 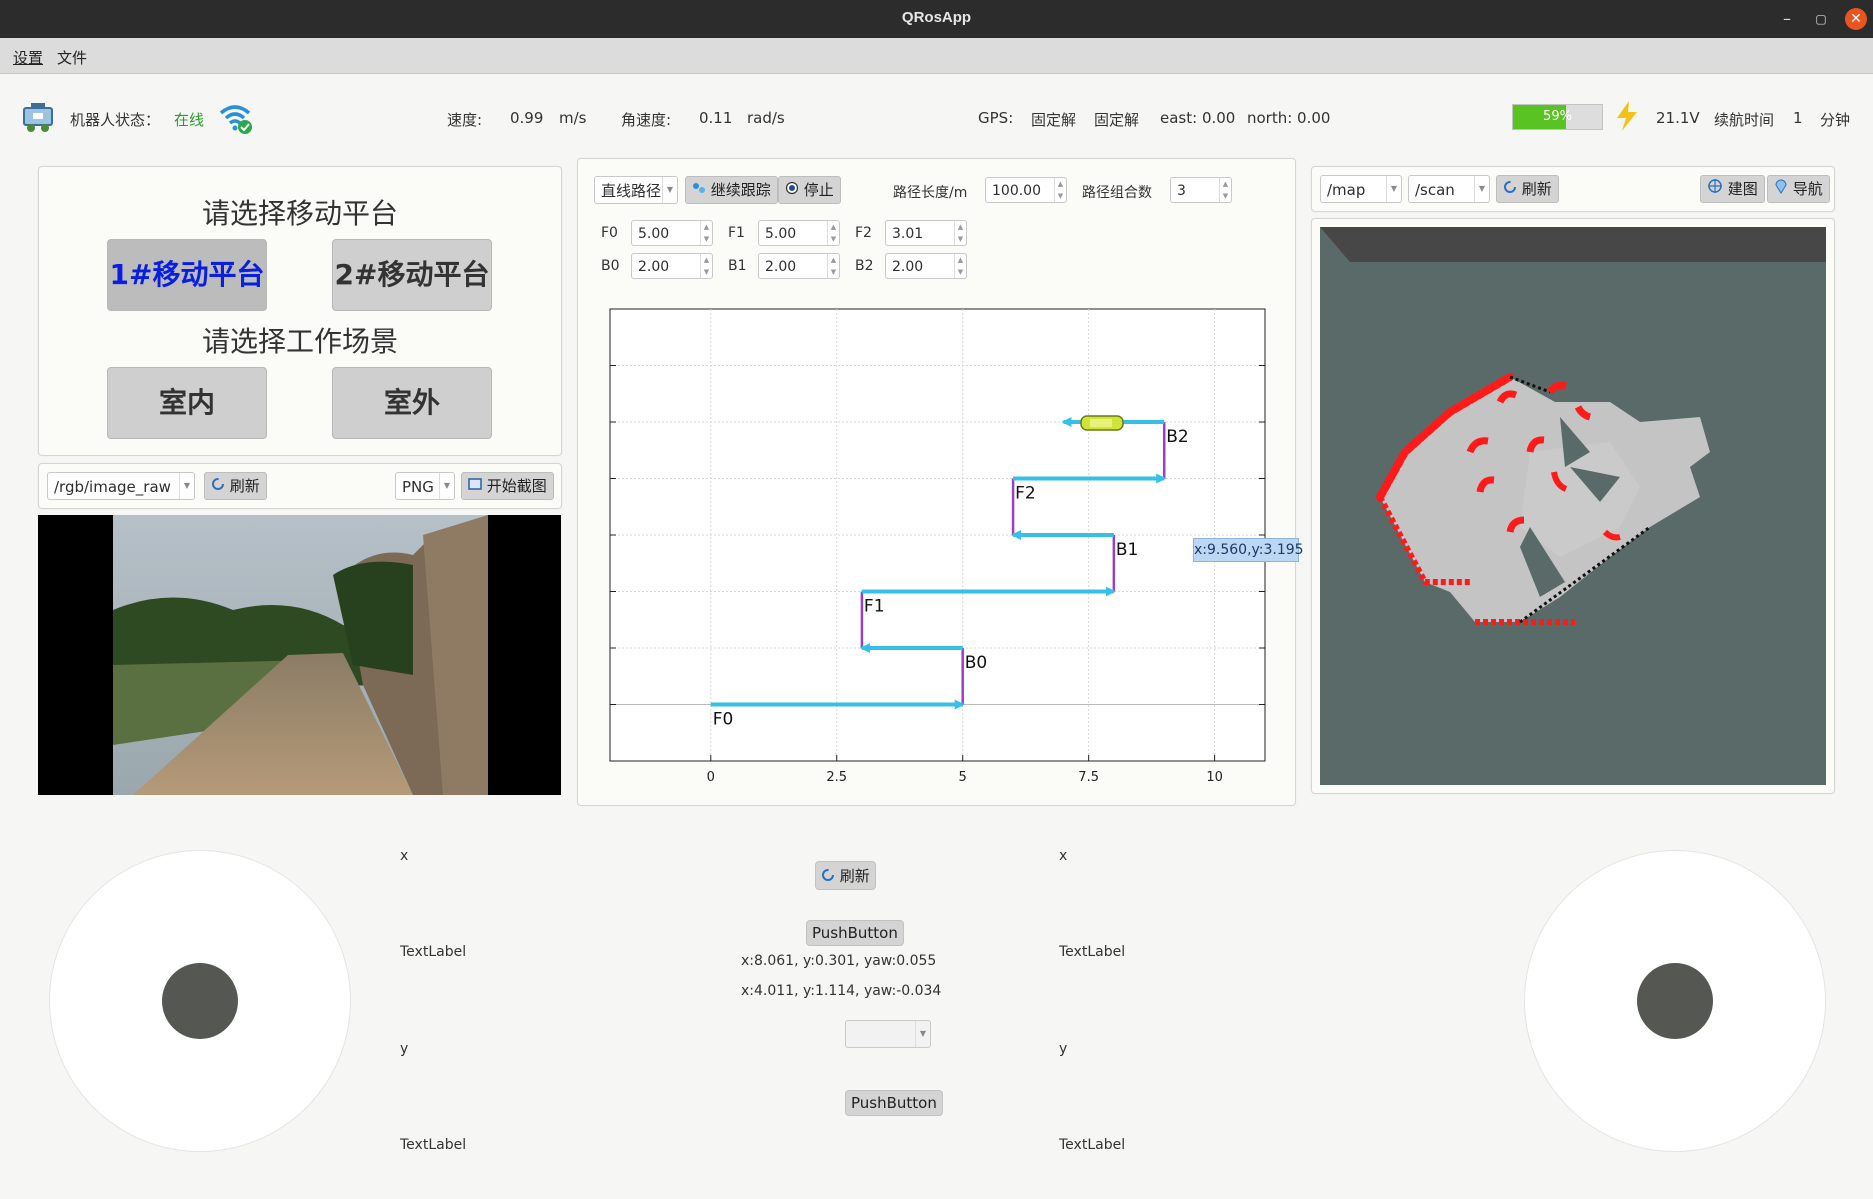 What do you see at coordinates (189, 120) in the screenshot?
I see `robot-state-value: 在线` at bounding box center [189, 120].